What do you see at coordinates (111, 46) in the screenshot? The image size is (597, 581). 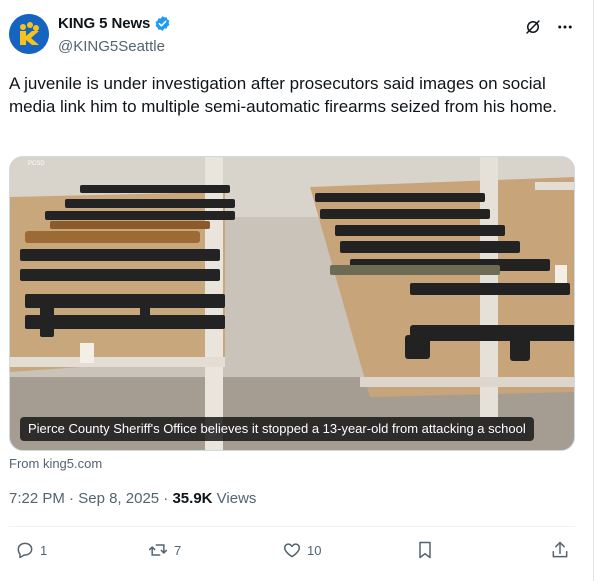 I see `author-handle: @KING5Seattle` at bounding box center [111, 46].